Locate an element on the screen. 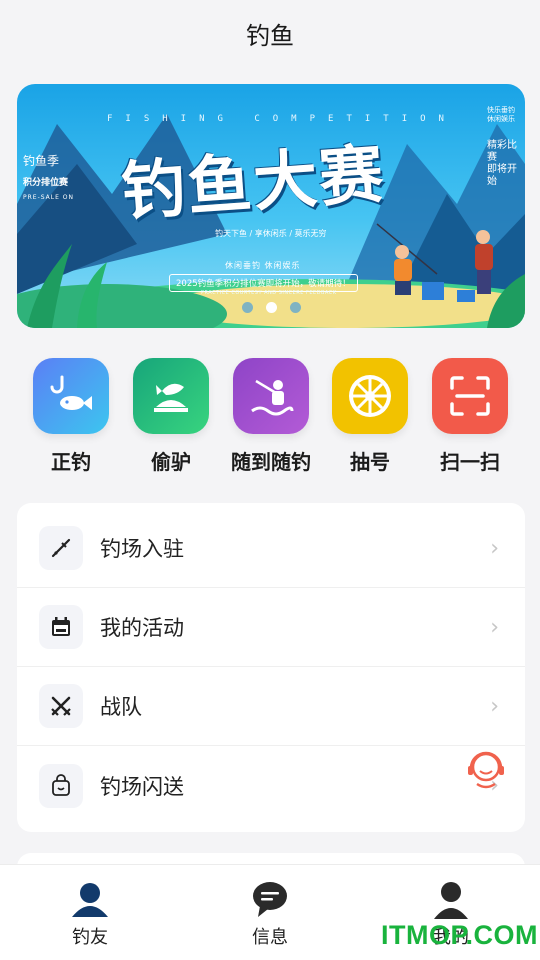 Image resolution: width=540 pixels, height=960 pixels. banner-left-subtitle: 积分排位赛 is located at coordinates (46, 183).